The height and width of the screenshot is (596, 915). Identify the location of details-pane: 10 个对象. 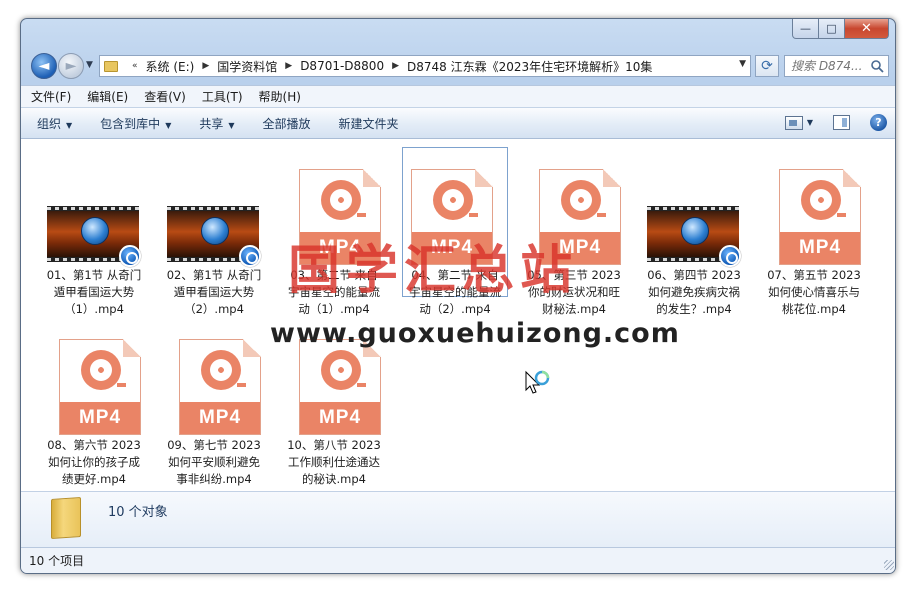
(458, 519).